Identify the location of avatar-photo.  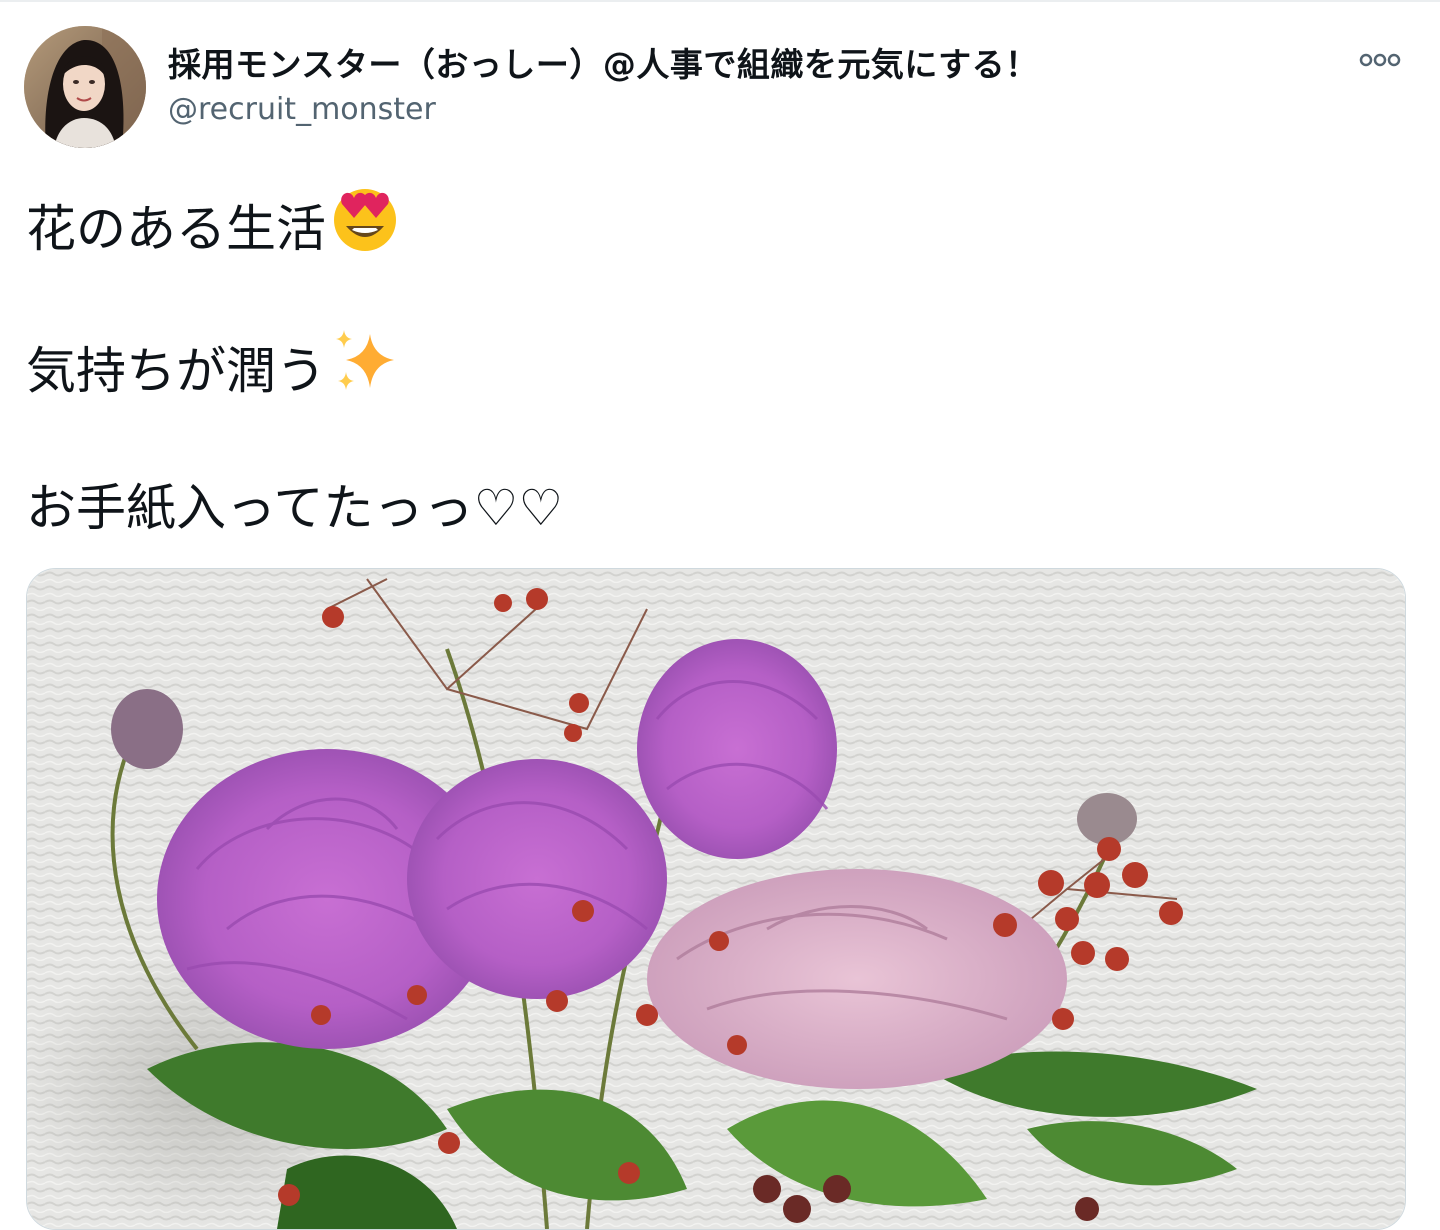
(85, 87).